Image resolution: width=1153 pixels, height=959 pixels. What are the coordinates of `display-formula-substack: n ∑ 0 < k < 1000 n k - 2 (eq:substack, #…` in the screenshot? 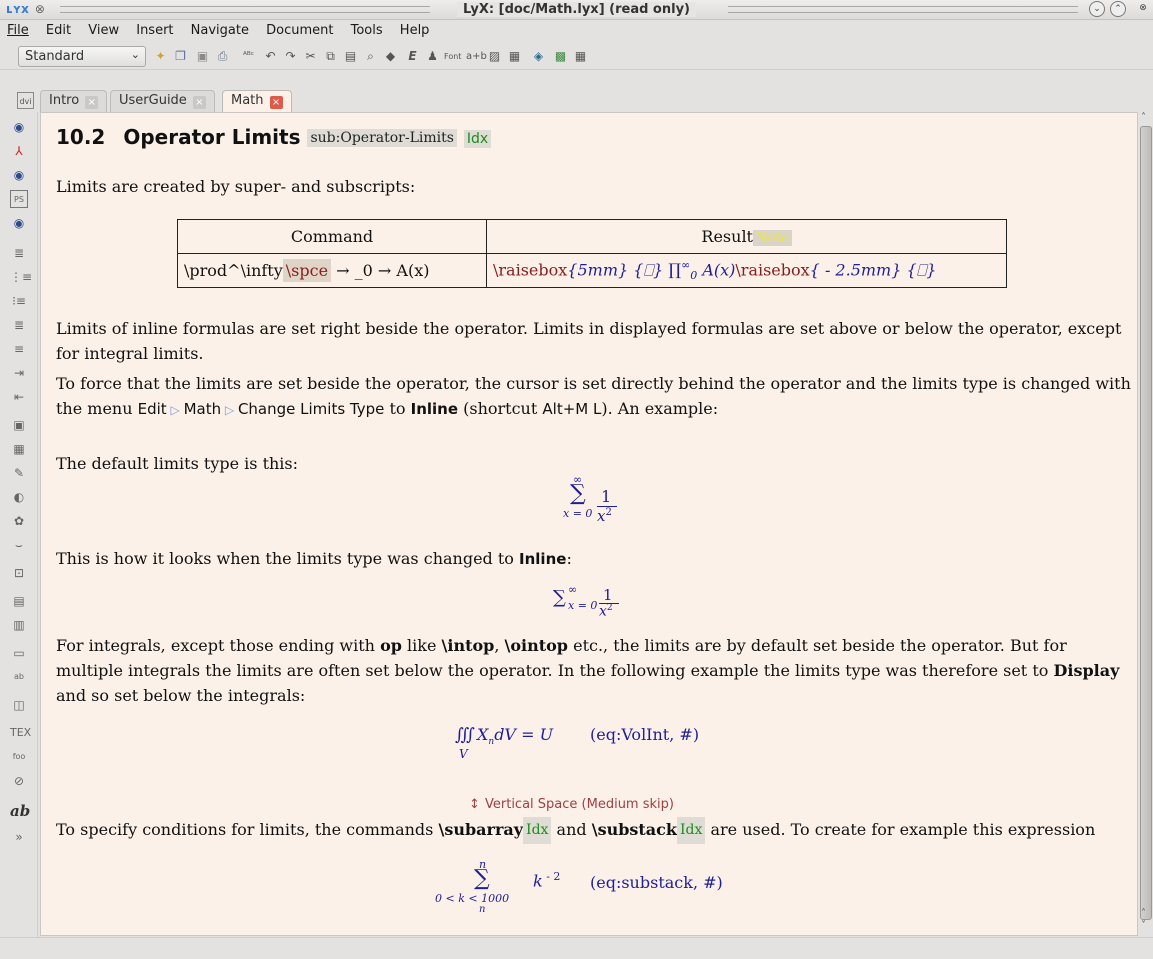 It's located at (615, 893).